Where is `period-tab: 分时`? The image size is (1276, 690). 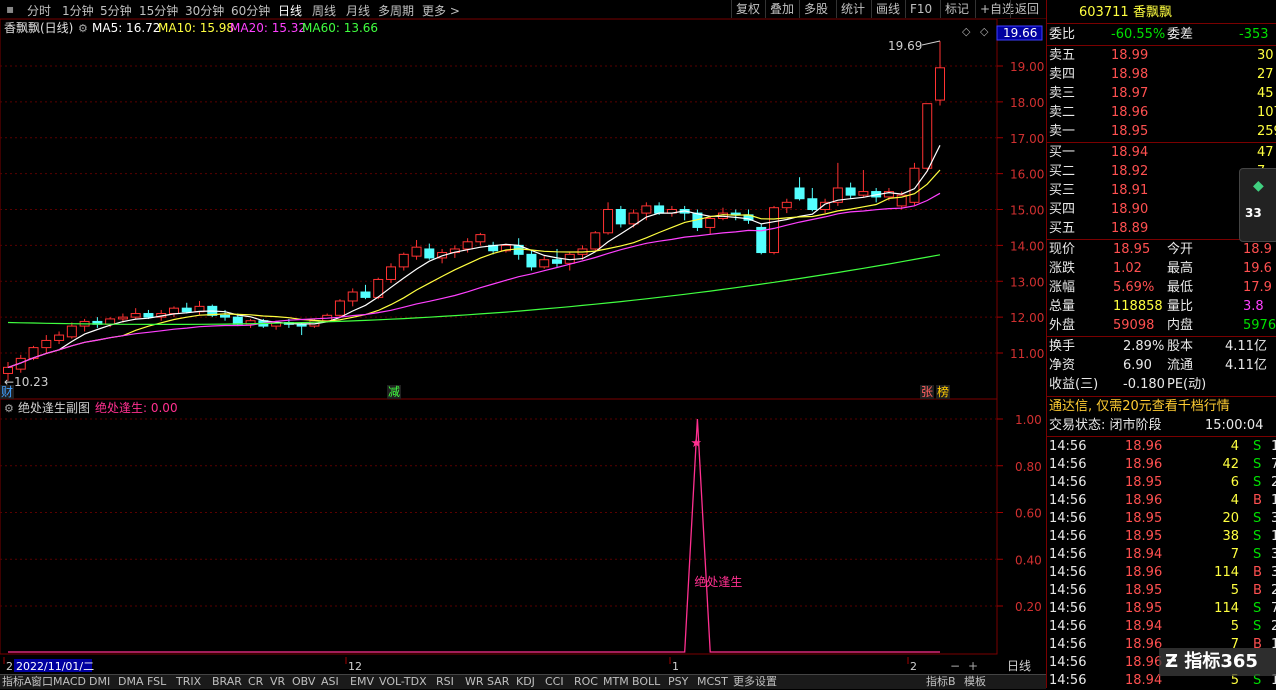
period-tab: 分时 is located at coordinates (39, 10).